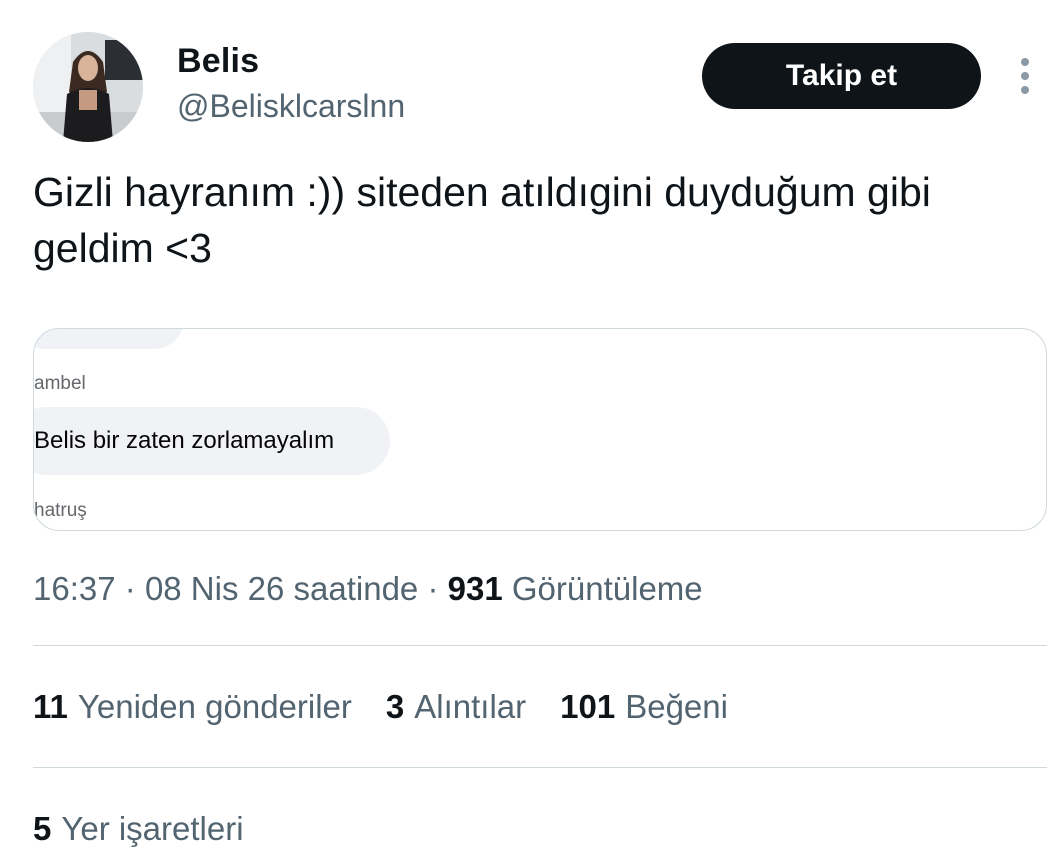 This screenshot has width=1060, height=859. I want to click on avatar, so click(88, 87).